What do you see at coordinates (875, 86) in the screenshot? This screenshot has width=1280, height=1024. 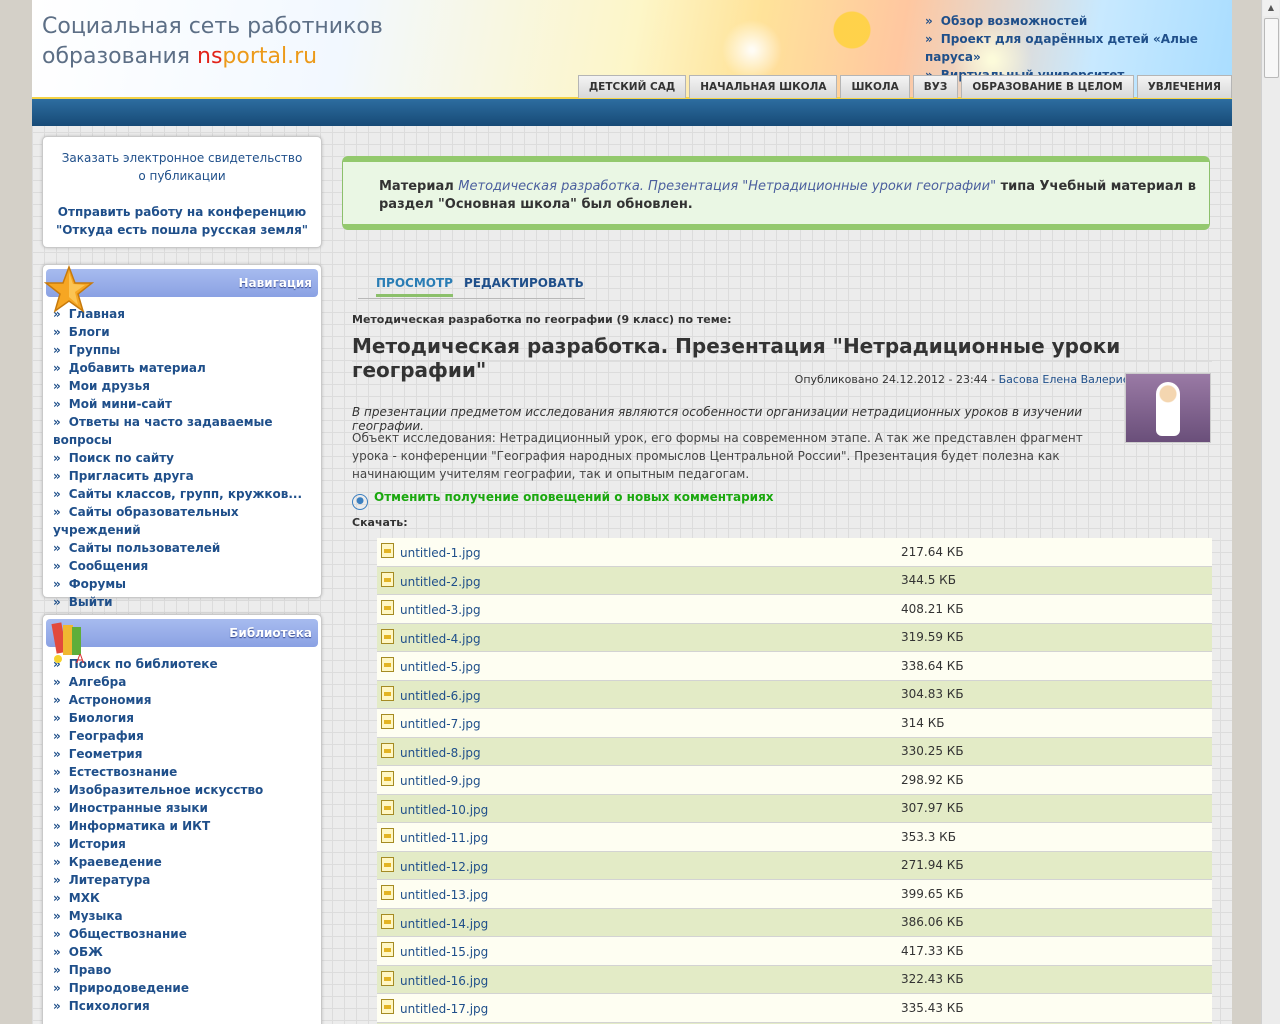 I see `tab-school: ШКОЛА` at bounding box center [875, 86].